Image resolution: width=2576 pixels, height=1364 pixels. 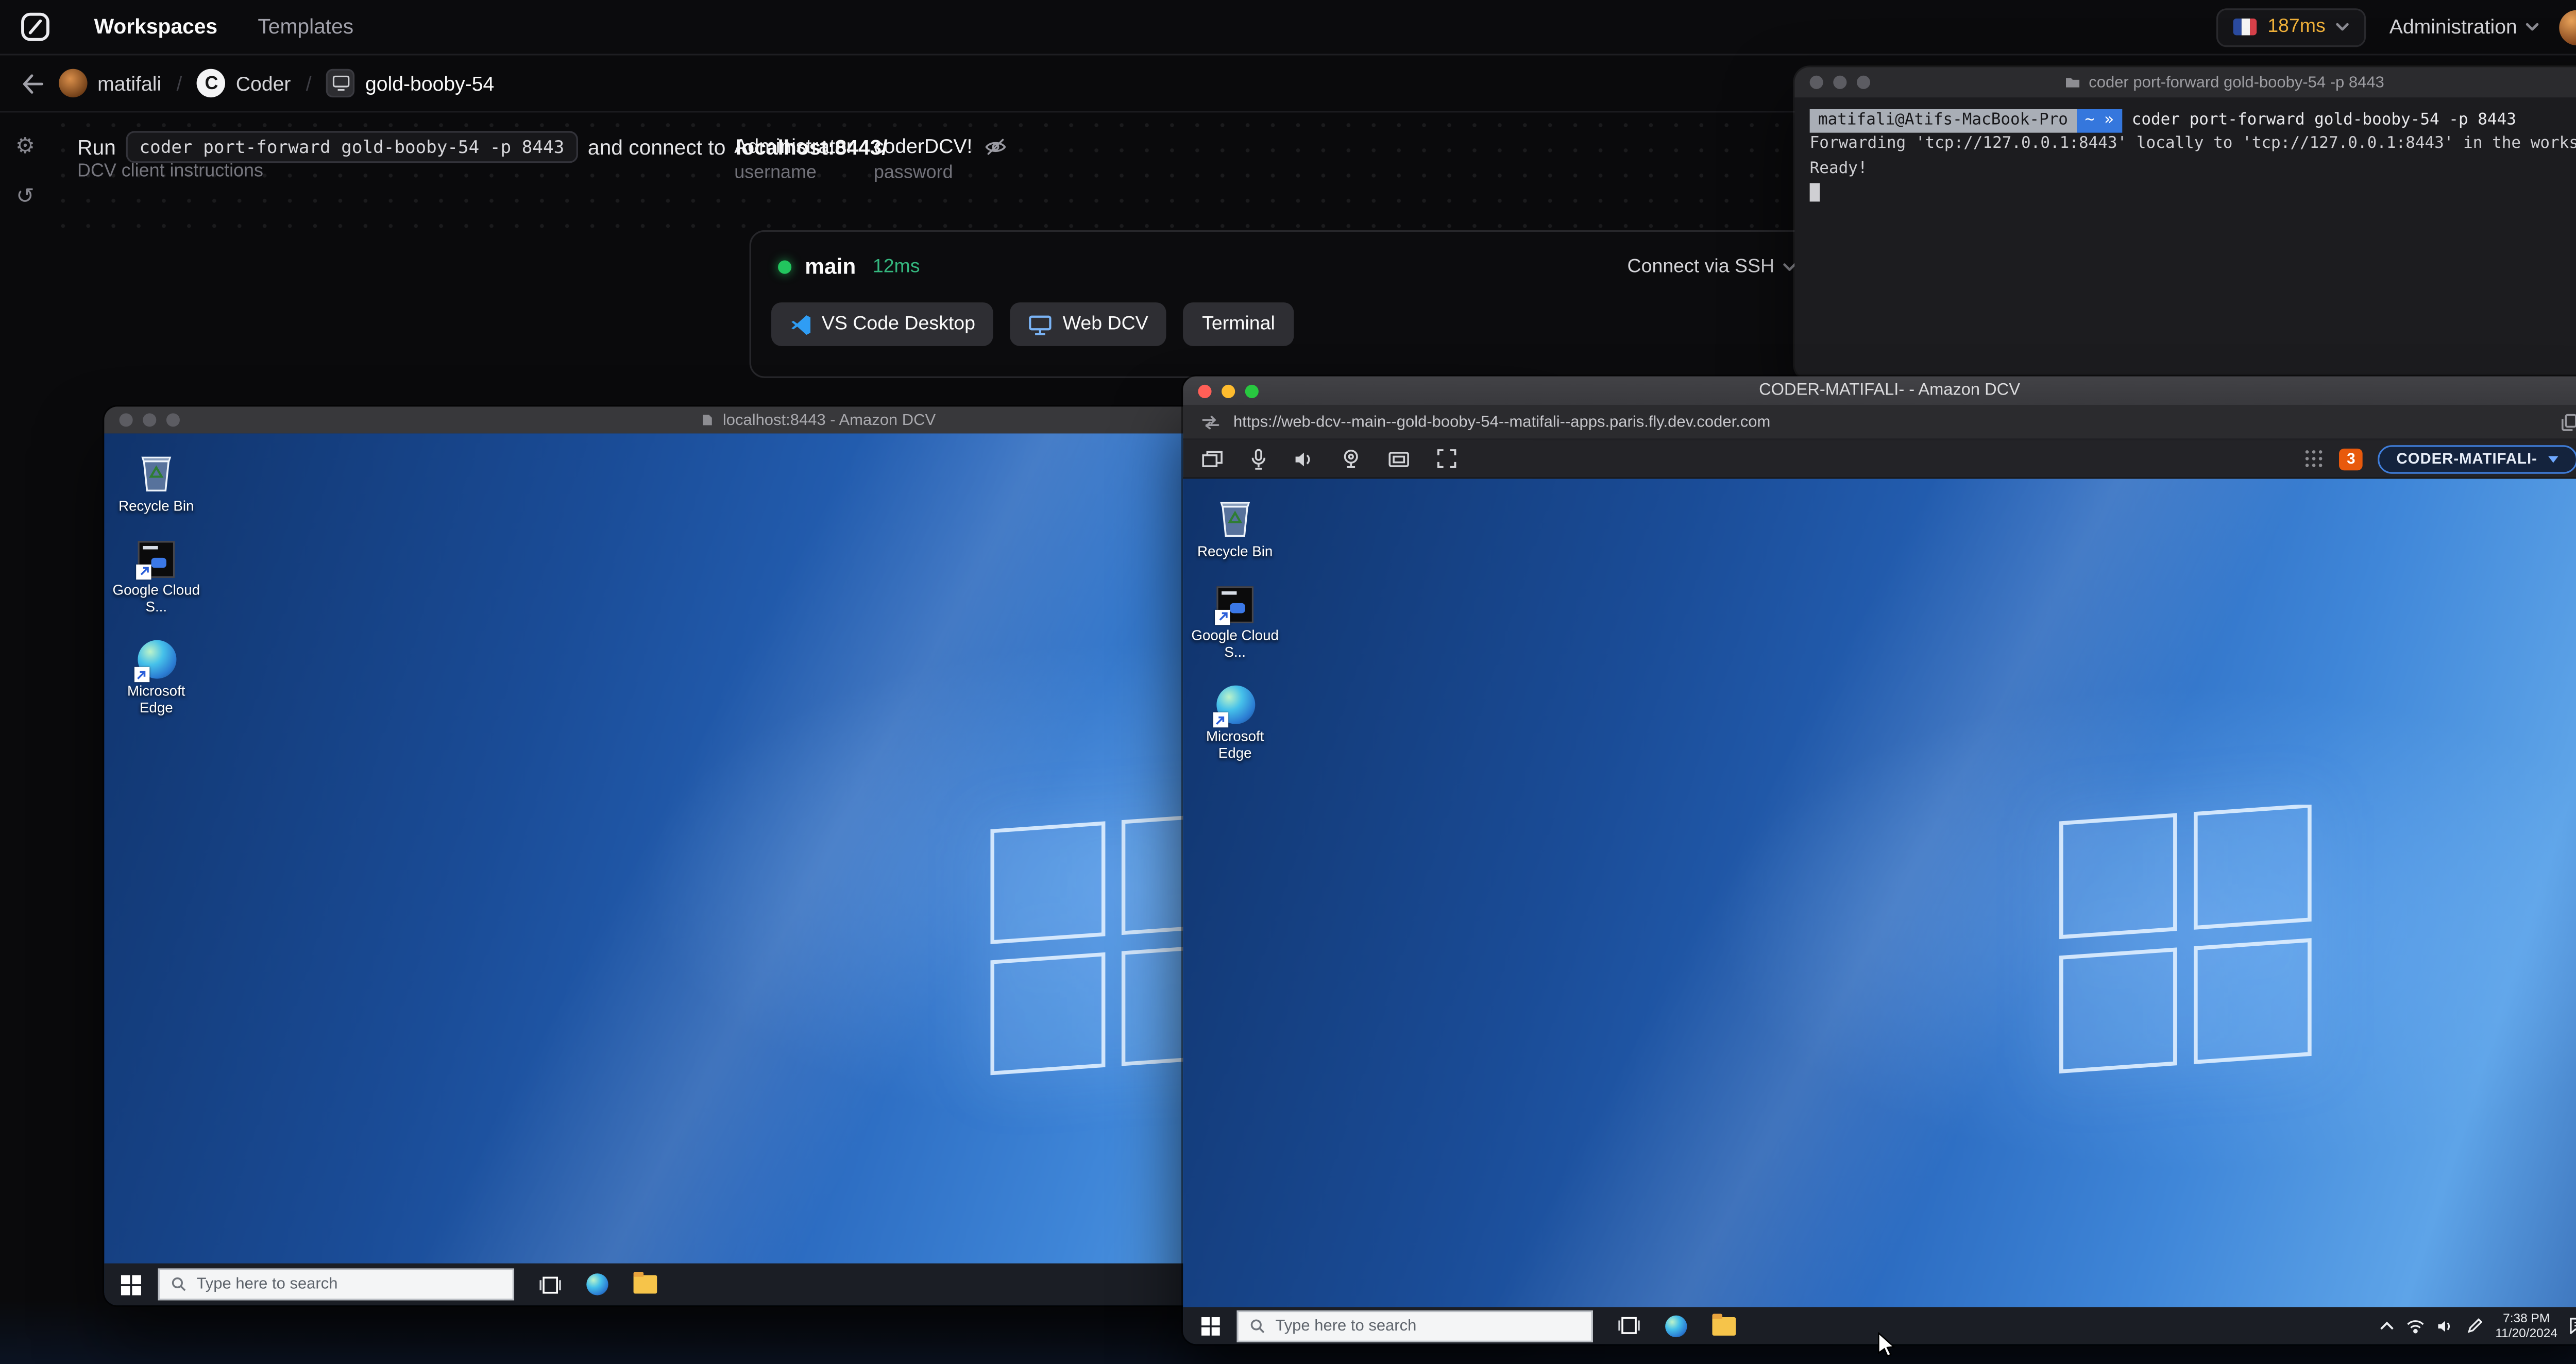 I want to click on breadcrumb-workspace: gold-booby-54, so click(x=410, y=83).